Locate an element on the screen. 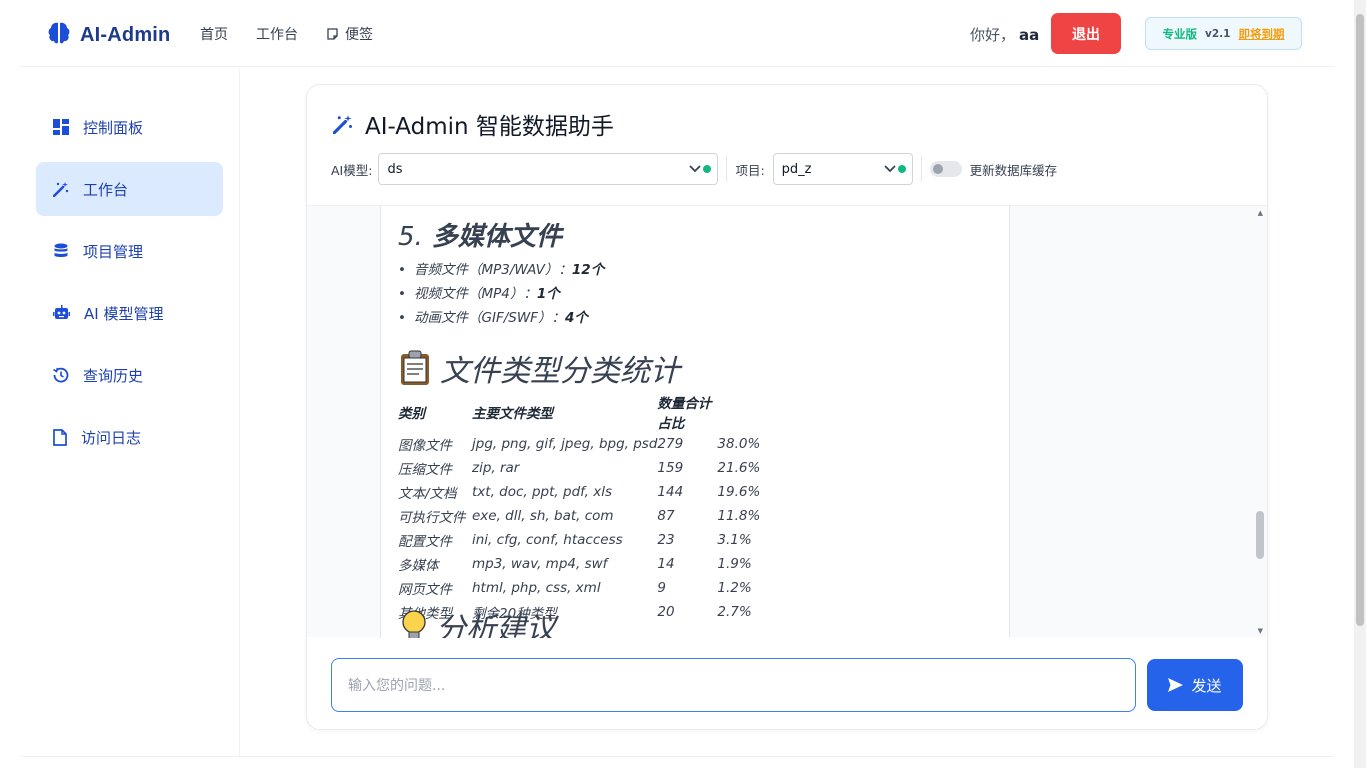 Image resolution: width=1366 pixels, height=768 pixels. cache-label: 更新数据库缓存 is located at coordinates (1013, 170).